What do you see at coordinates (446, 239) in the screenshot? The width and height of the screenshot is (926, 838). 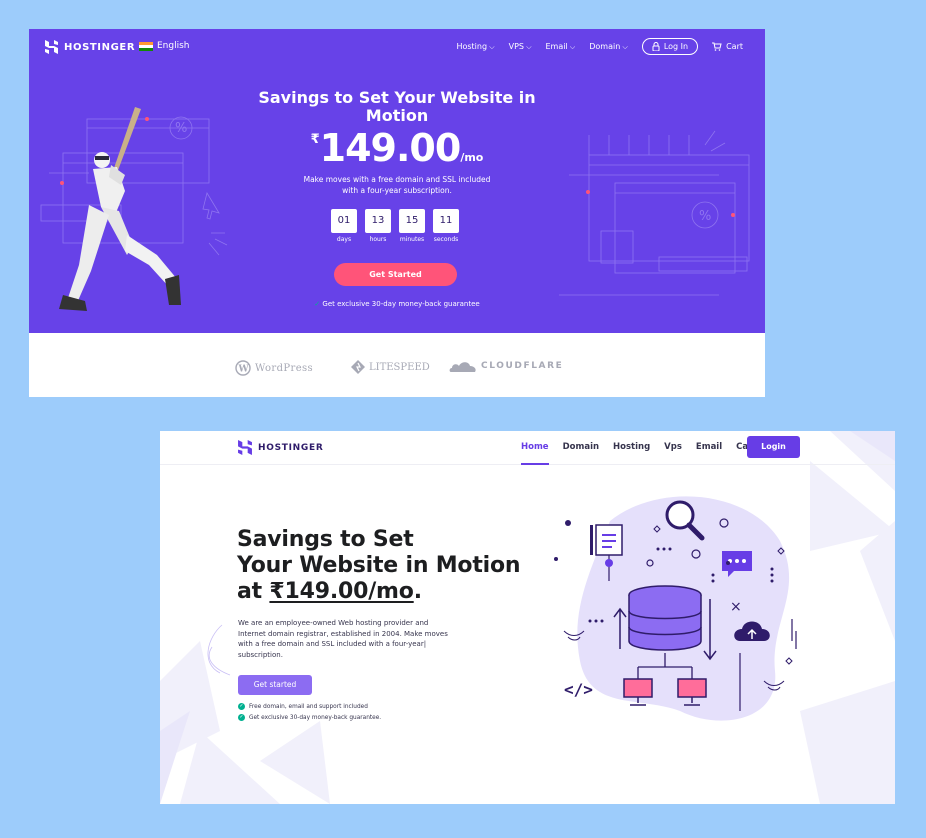 I see `countdown-label: seconds` at bounding box center [446, 239].